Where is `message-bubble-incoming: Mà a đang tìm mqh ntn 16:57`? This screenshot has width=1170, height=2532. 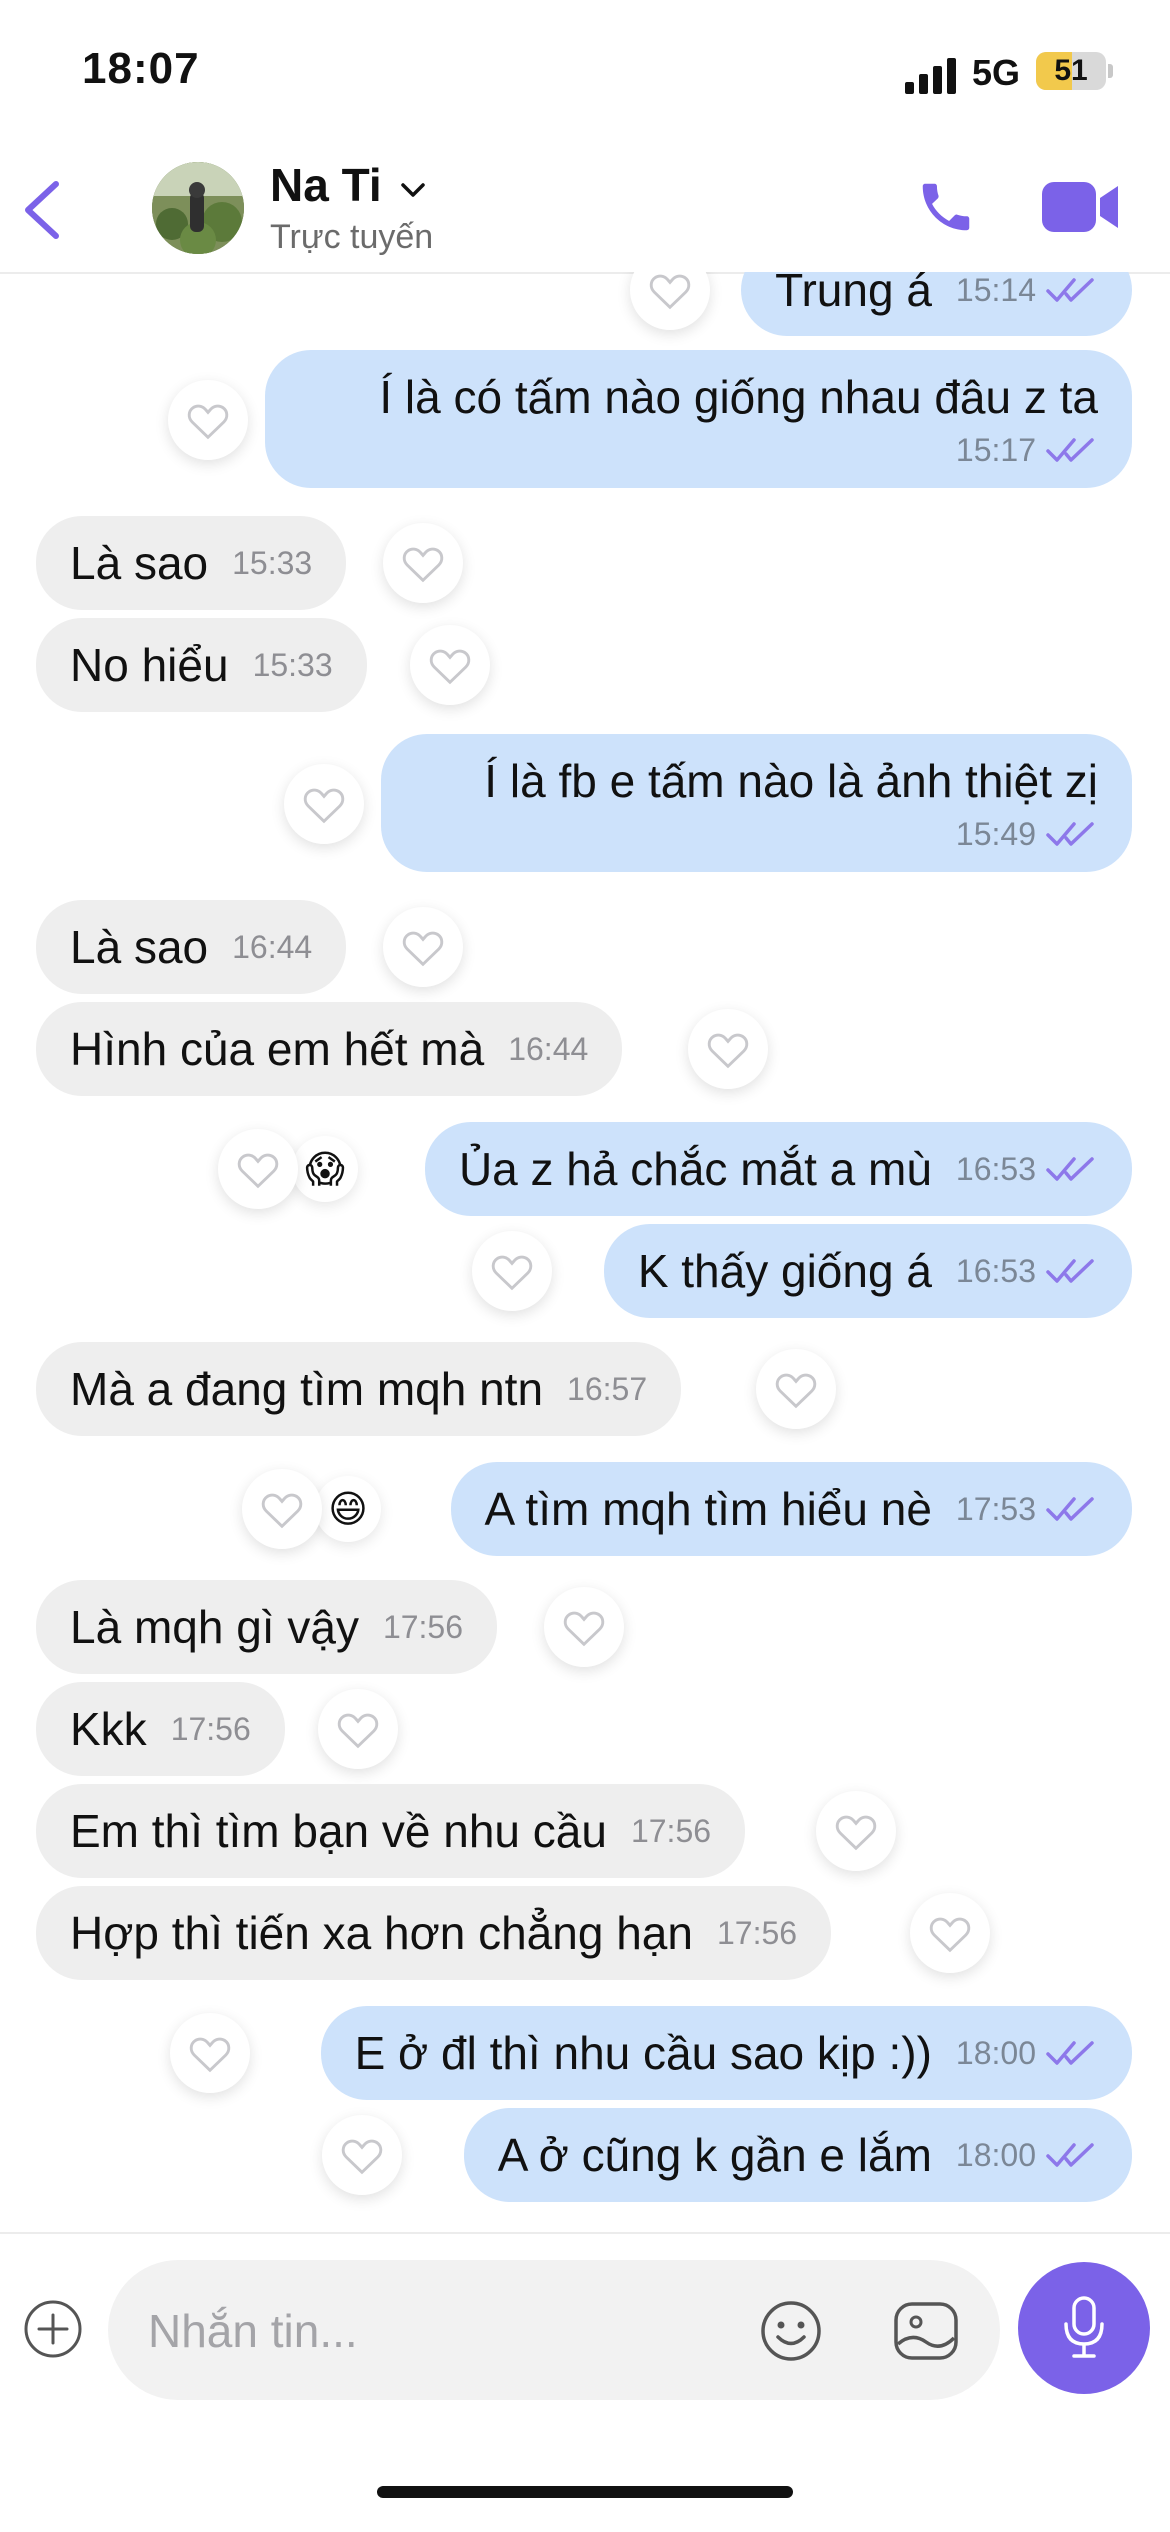
message-bubble-incoming: Mà a đang tìm mqh ntn 16:57 is located at coordinates (359, 1389).